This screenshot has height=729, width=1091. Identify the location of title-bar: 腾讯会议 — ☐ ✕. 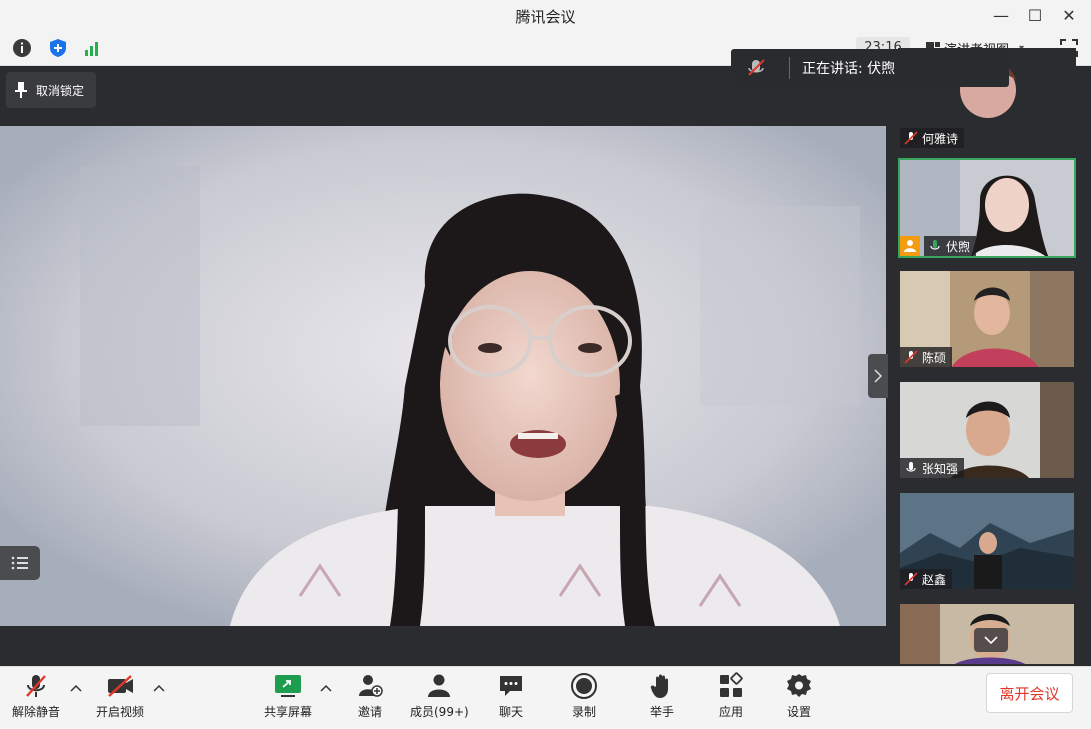
(545, 15).